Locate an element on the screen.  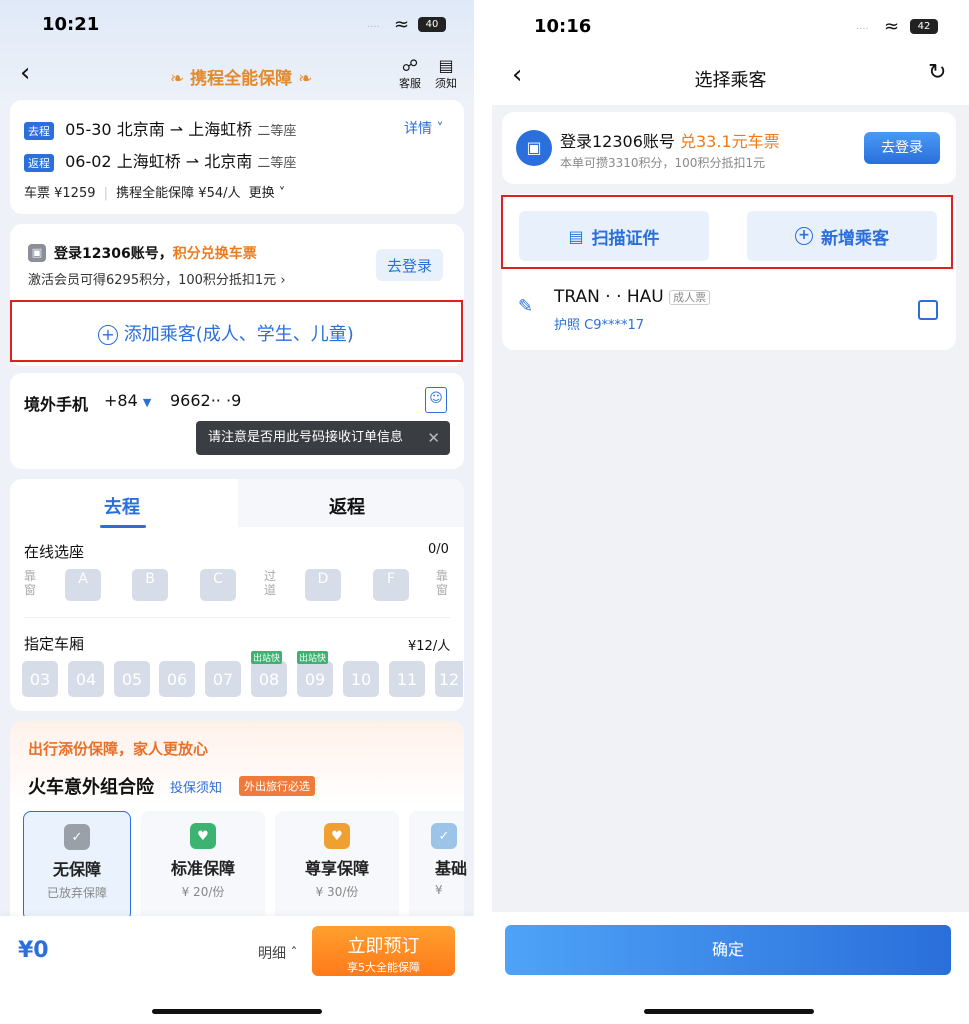
phone-number-input: 9662·· ·9 is located at coordinates (205, 400).